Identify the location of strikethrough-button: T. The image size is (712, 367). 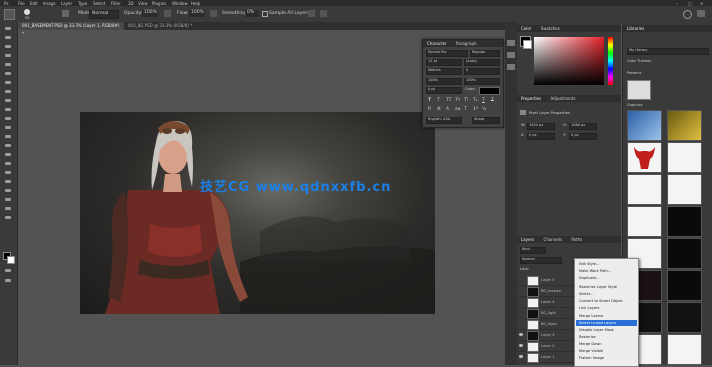
(492, 101).